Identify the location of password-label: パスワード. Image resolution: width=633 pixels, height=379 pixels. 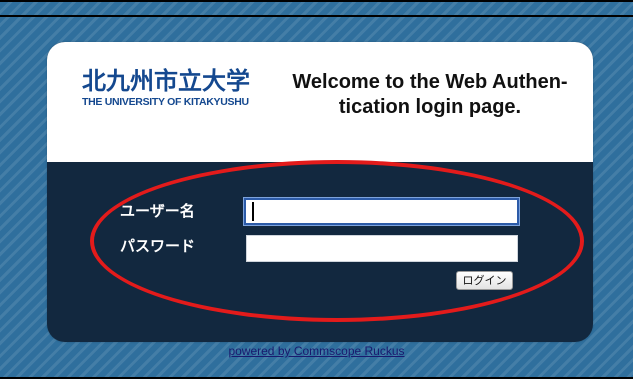
(158, 246).